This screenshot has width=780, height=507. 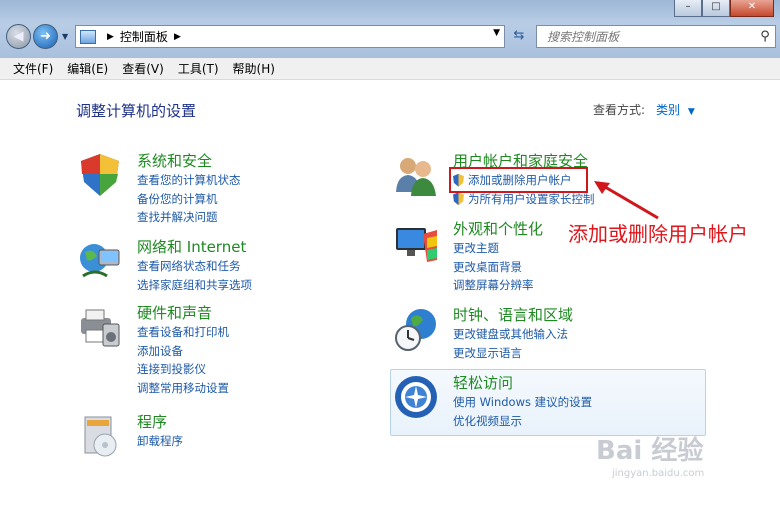 I want to click on watermark-logo: Bai 经验, so click(x=650, y=451).